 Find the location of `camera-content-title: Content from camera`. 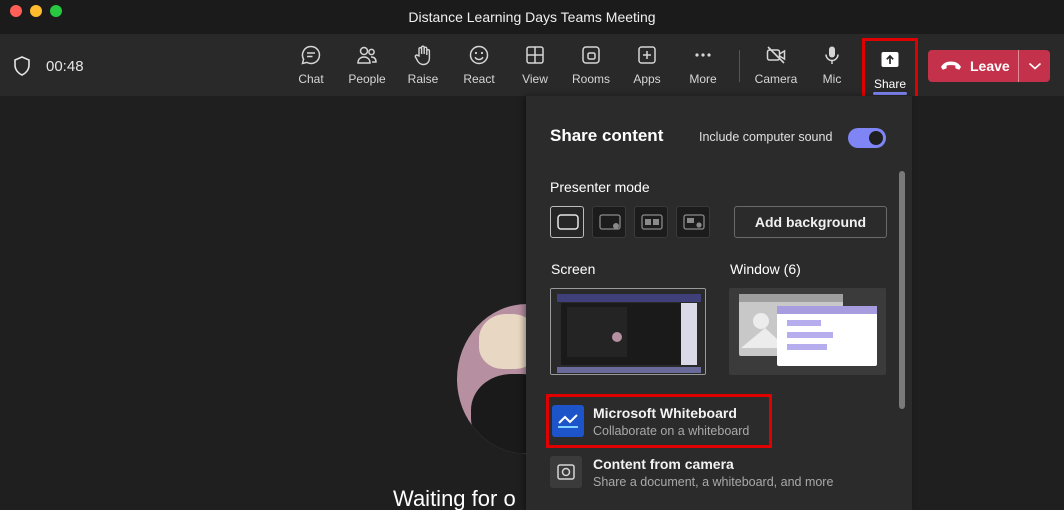

camera-content-title: Content from camera is located at coordinates (663, 464).